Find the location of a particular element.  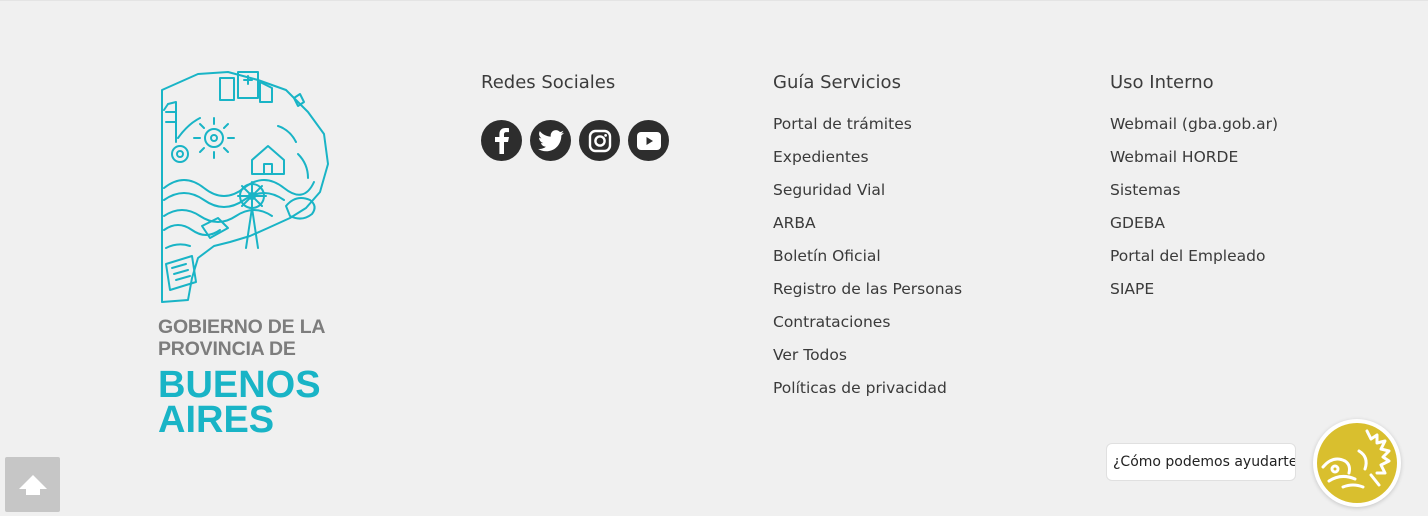

social-links is located at coordinates (575, 140).